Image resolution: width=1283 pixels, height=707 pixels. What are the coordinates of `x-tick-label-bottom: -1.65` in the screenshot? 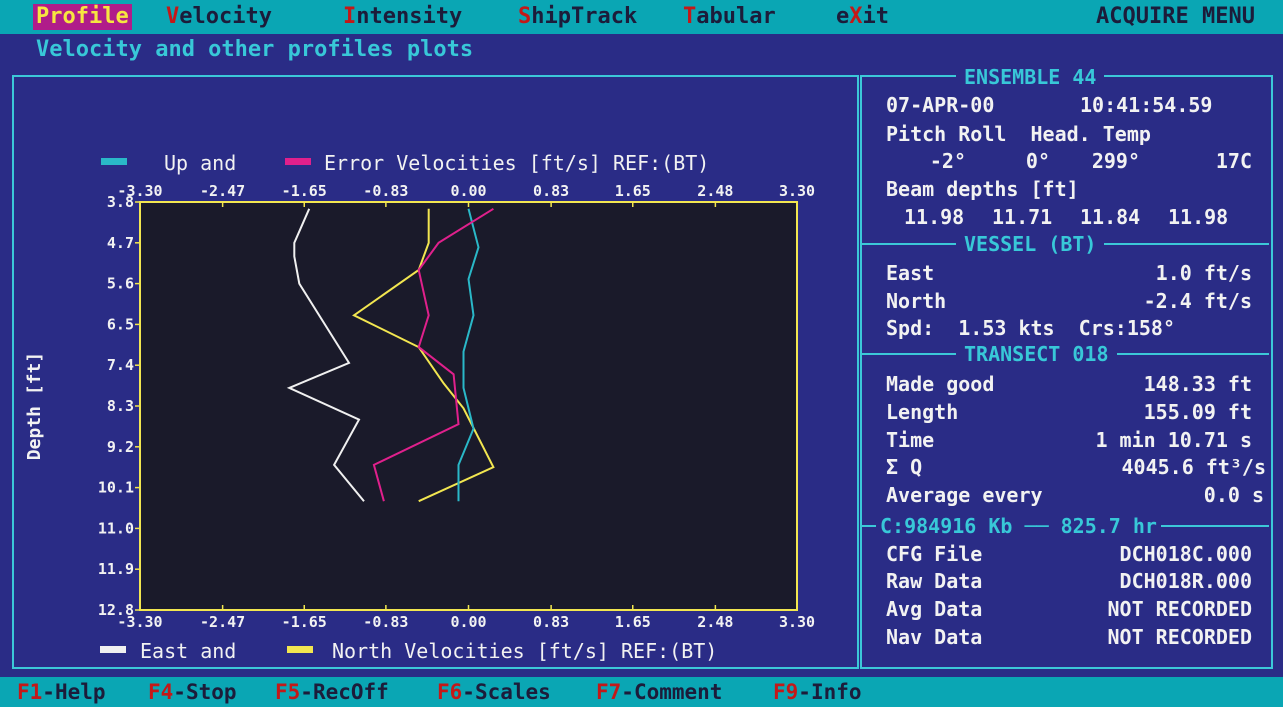 It's located at (304, 622).